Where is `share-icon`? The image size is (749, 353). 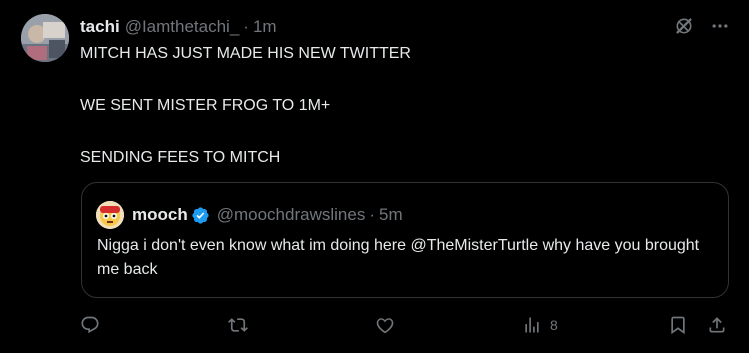
share-icon is located at coordinates (717, 325).